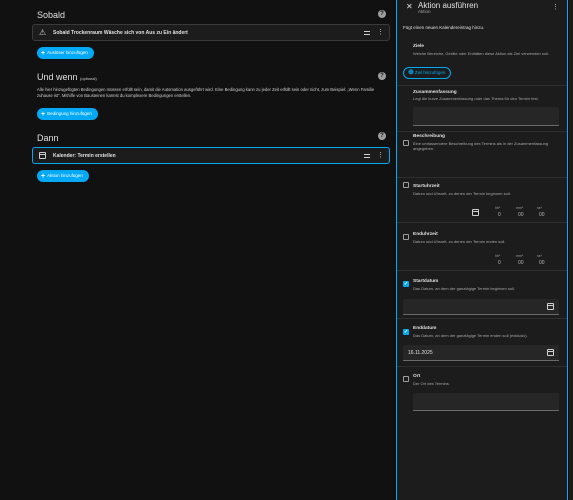  What do you see at coordinates (539, 256) in the screenshot?
I see `end-second-unit: ss*` at bounding box center [539, 256].